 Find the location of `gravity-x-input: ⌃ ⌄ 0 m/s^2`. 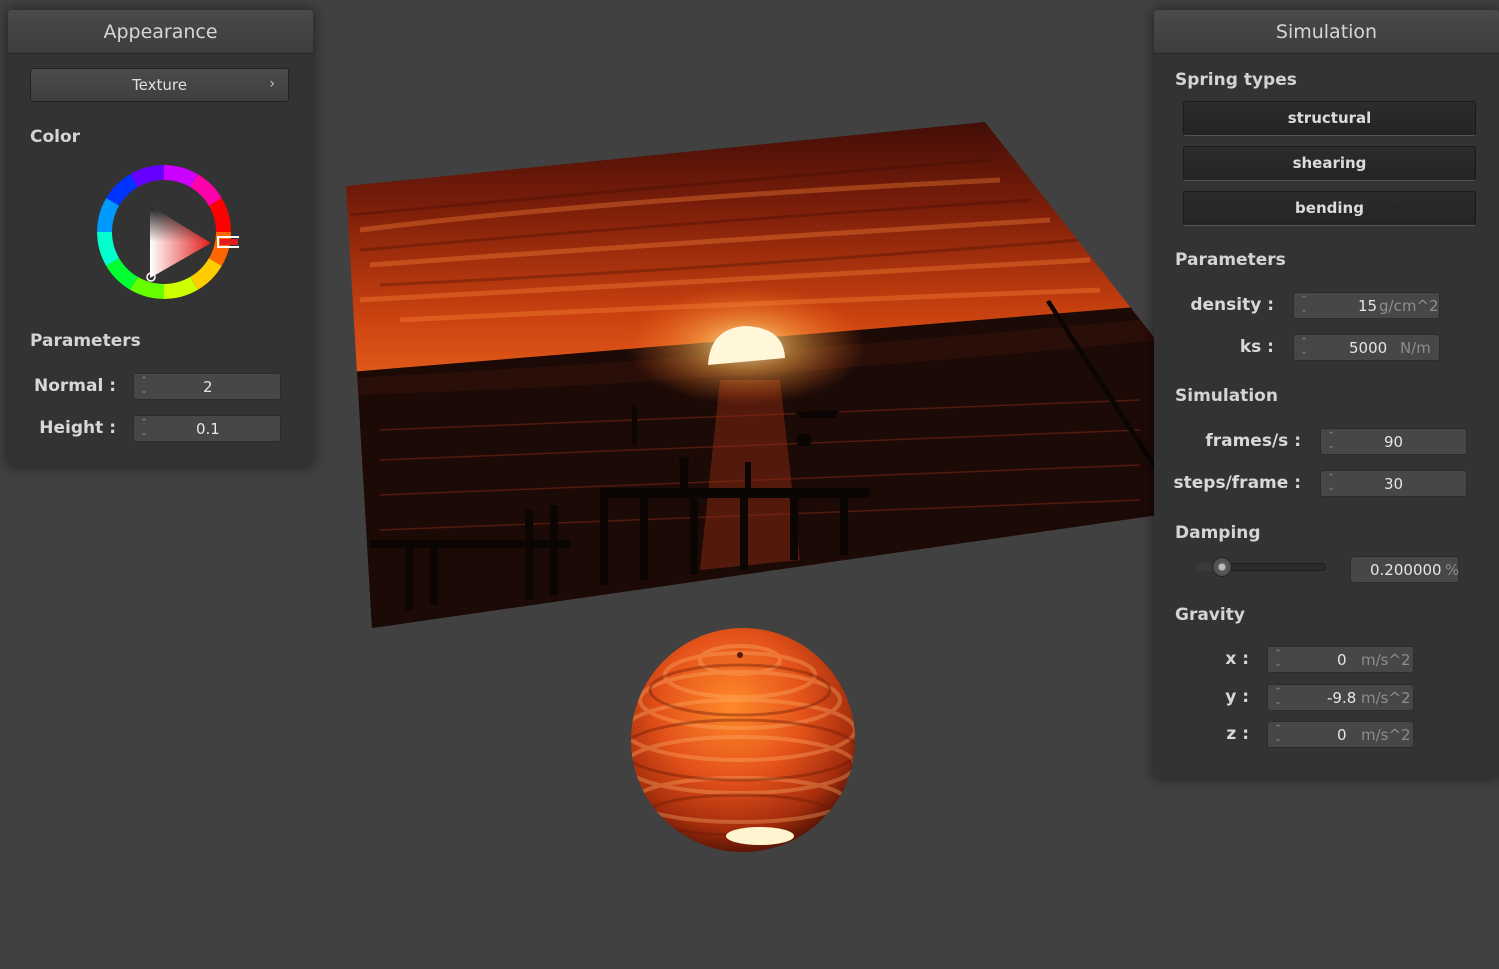

gravity-x-input: ⌃ ⌄ 0 m/s^2 is located at coordinates (1340, 659).